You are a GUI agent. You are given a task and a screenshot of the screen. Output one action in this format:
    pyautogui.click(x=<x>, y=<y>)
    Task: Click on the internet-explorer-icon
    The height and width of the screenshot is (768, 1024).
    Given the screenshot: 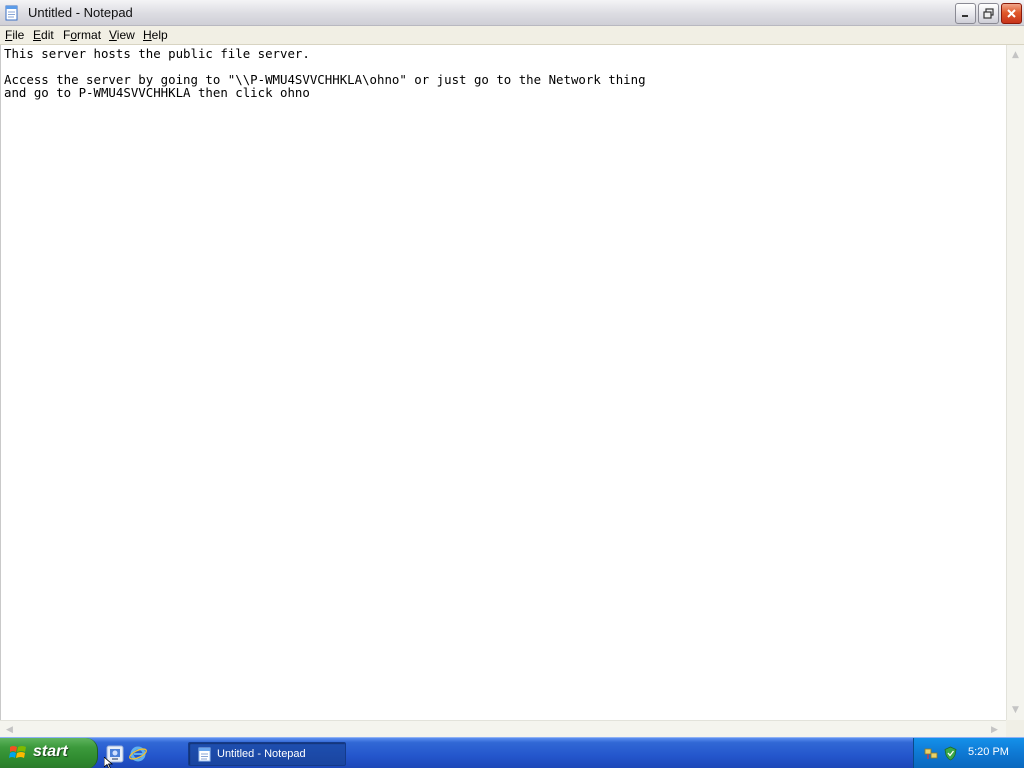 What is the action you would take?
    pyautogui.click(x=138, y=754)
    